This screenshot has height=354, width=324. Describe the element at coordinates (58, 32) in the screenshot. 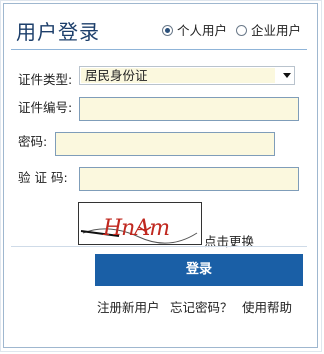

I see `page-title: 用户登录` at that location.